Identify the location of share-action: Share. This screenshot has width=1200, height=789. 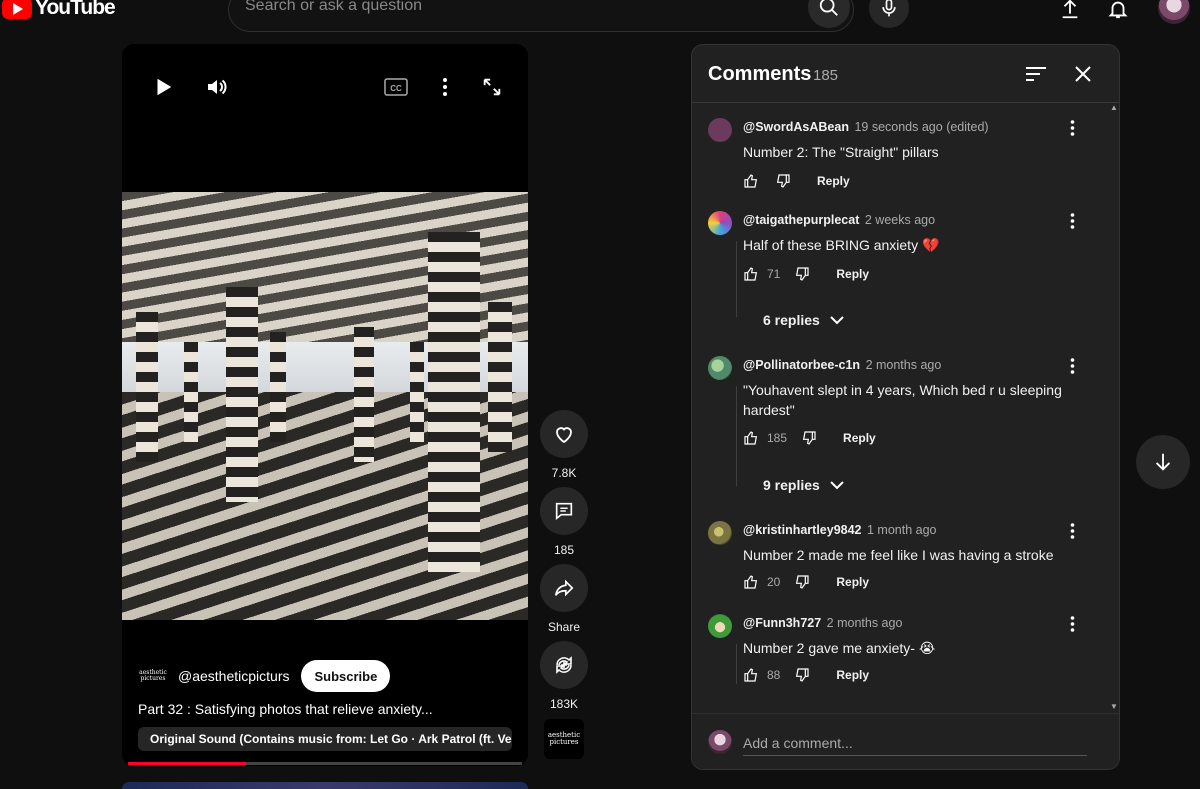
(564, 599).